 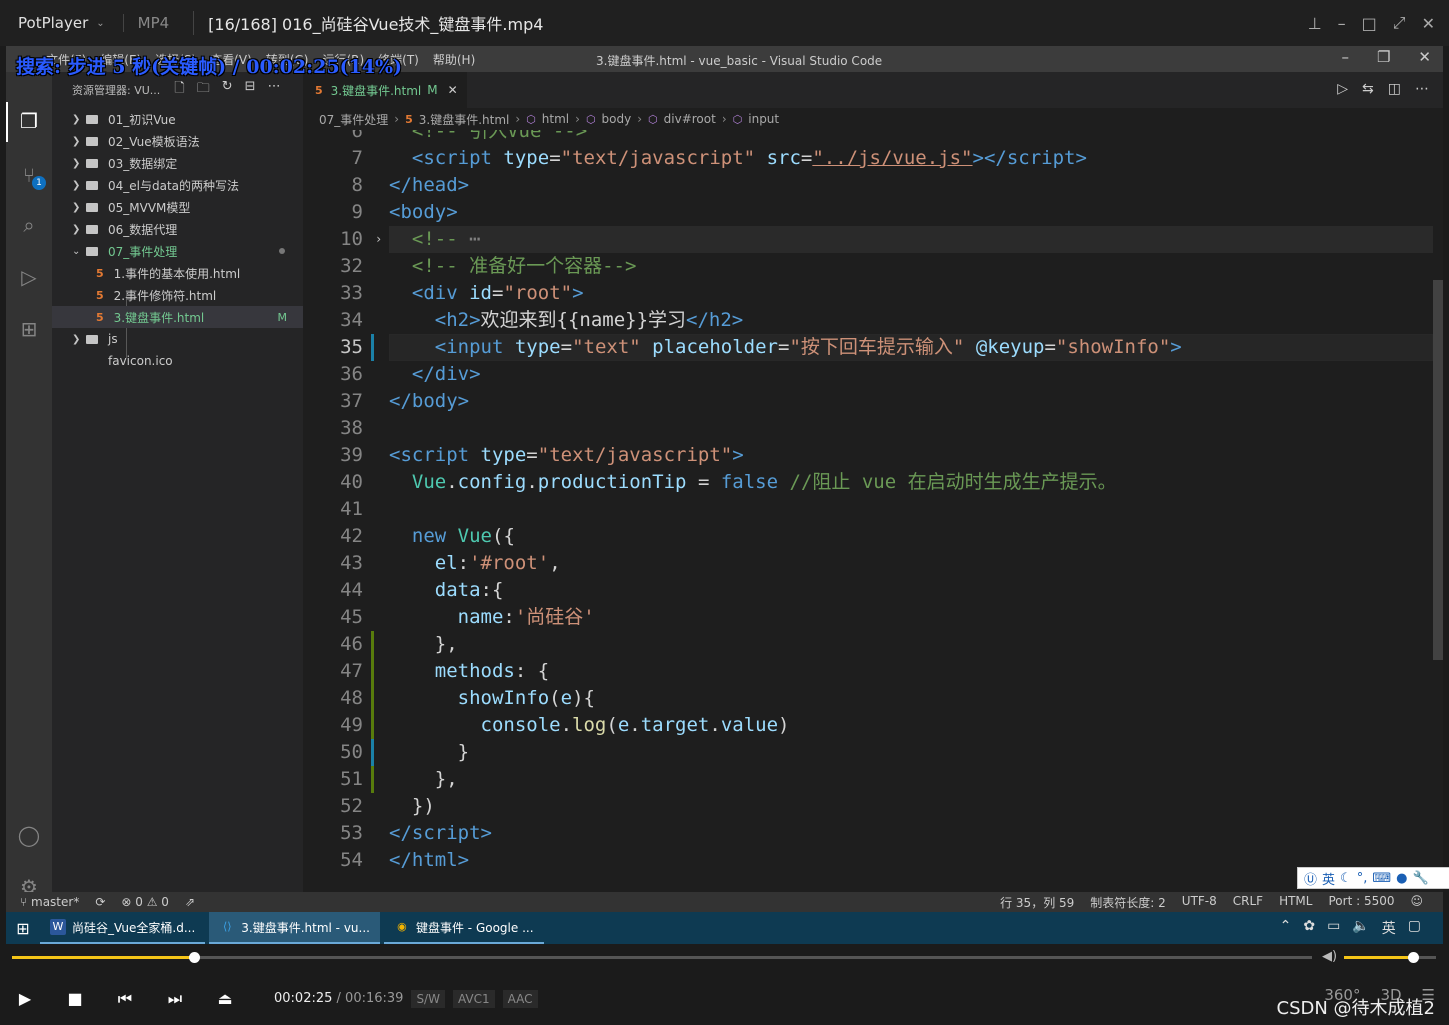 What do you see at coordinates (227, 90) in the screenshot?
I see `refresh-icon: ↻` at bounding box center [227, 90].